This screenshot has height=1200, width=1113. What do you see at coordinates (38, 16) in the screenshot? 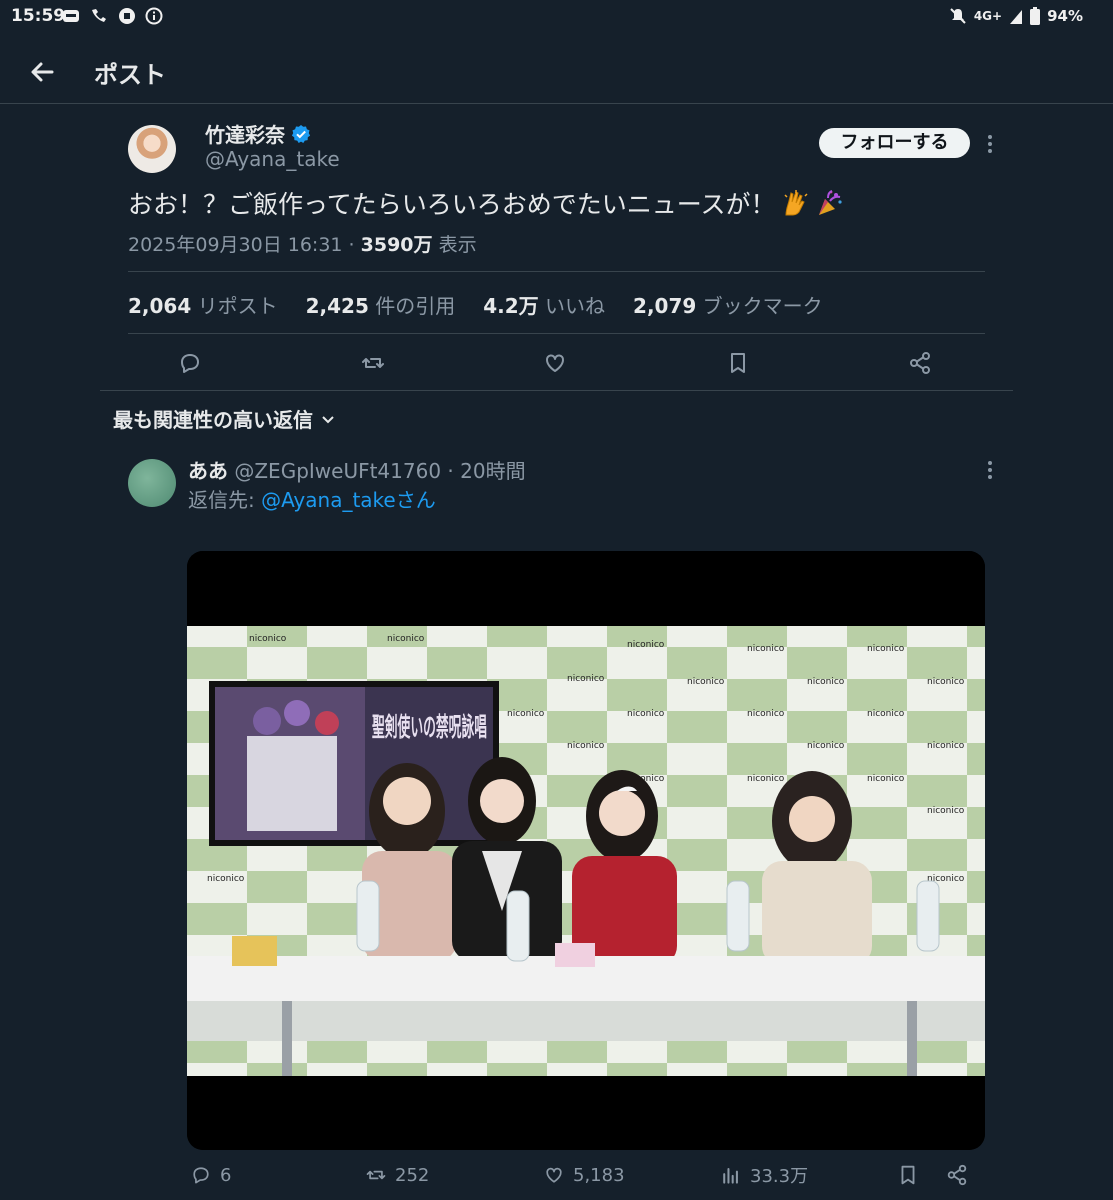
I see `status-time: 15:59` at bounding box center [38, 16].